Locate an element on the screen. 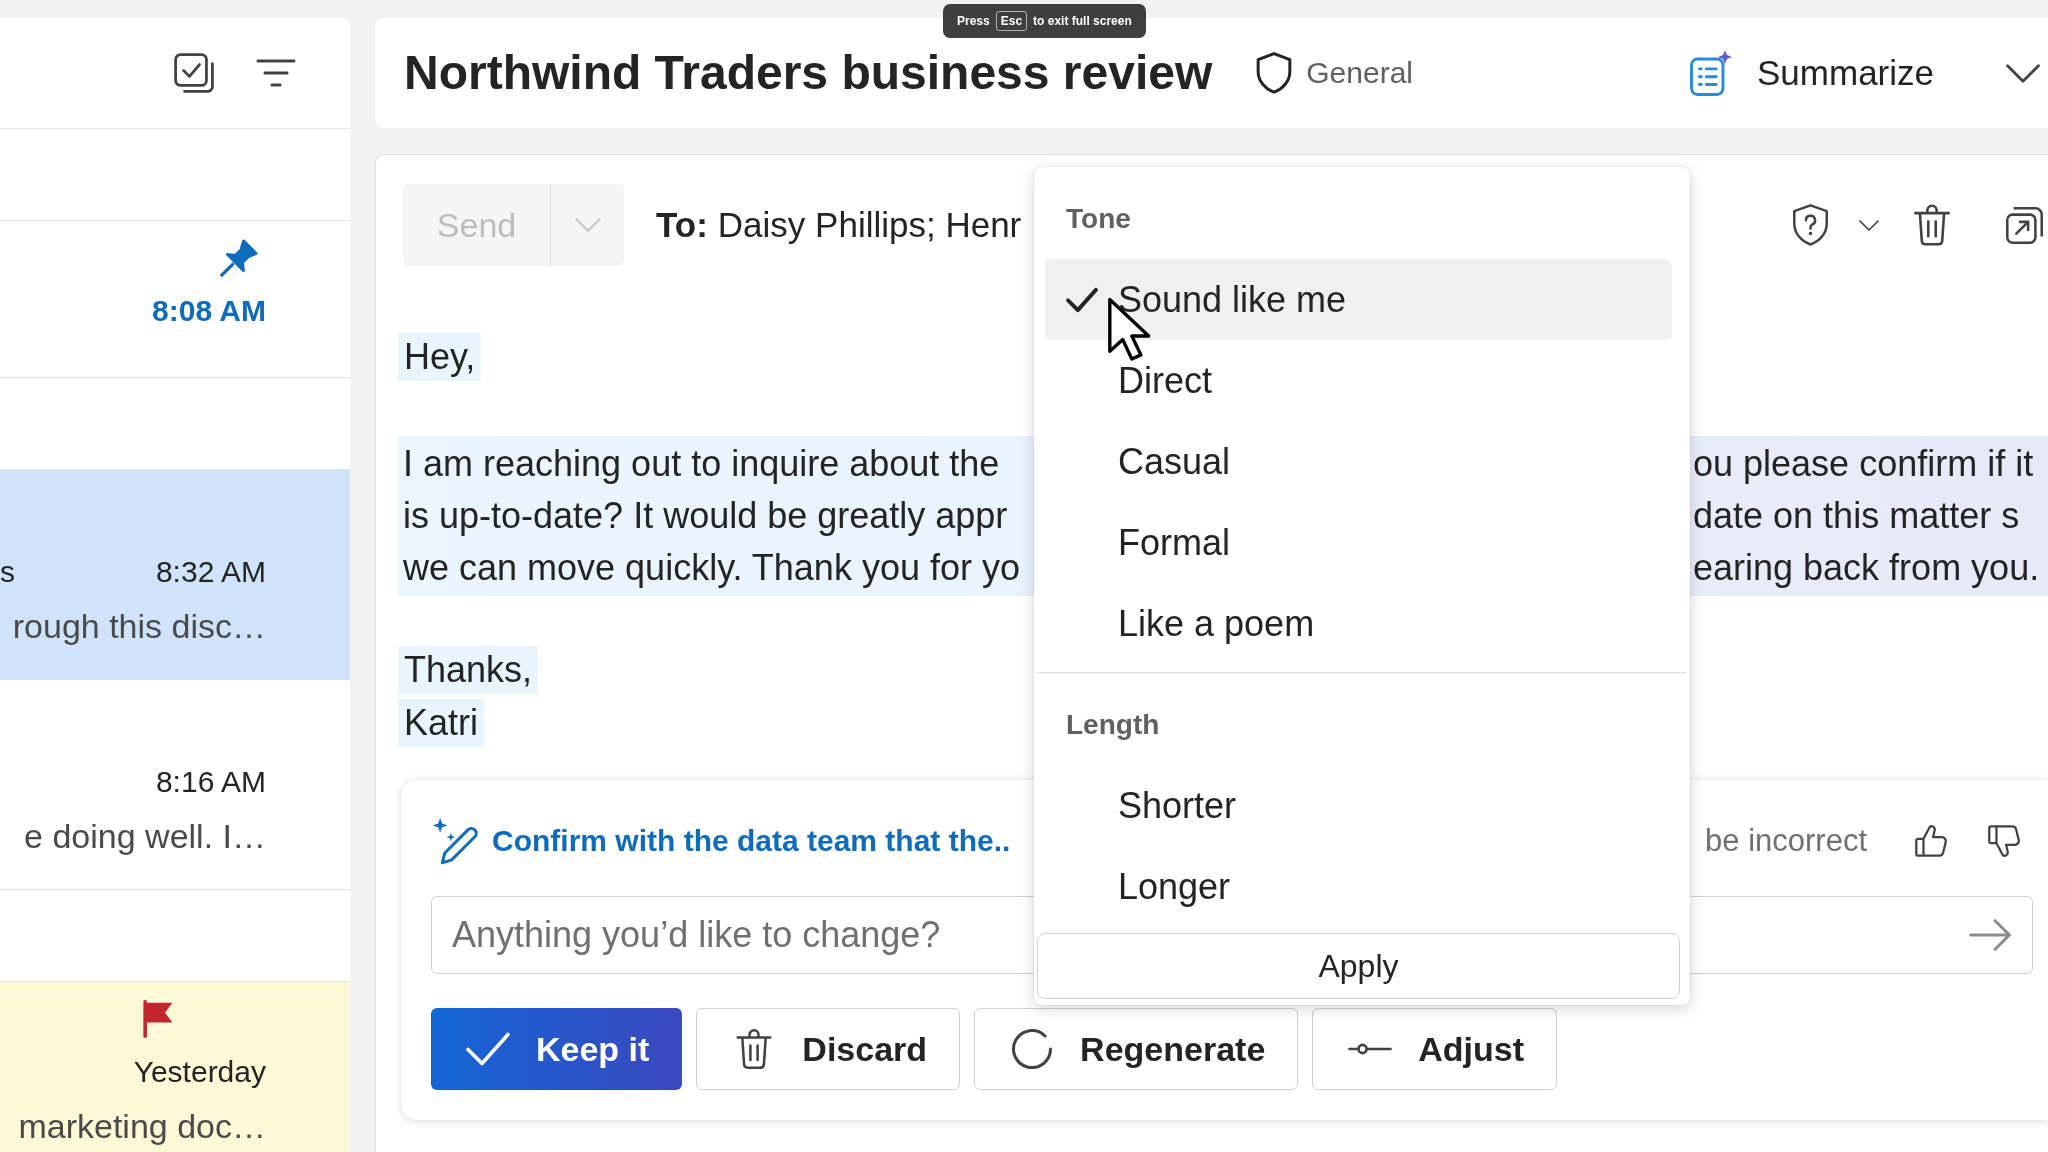 The height and width of the screenshot is (1152, 2048). to-label: To: is located at coordinates (682, 225).